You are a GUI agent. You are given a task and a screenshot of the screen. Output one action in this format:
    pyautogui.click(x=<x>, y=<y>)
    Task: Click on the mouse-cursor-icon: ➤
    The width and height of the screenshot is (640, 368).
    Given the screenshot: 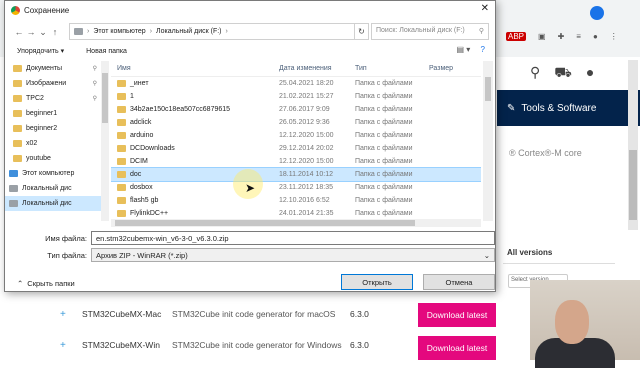 What is the action you would take?
    pyautogui.click(x=250, y=188)
    